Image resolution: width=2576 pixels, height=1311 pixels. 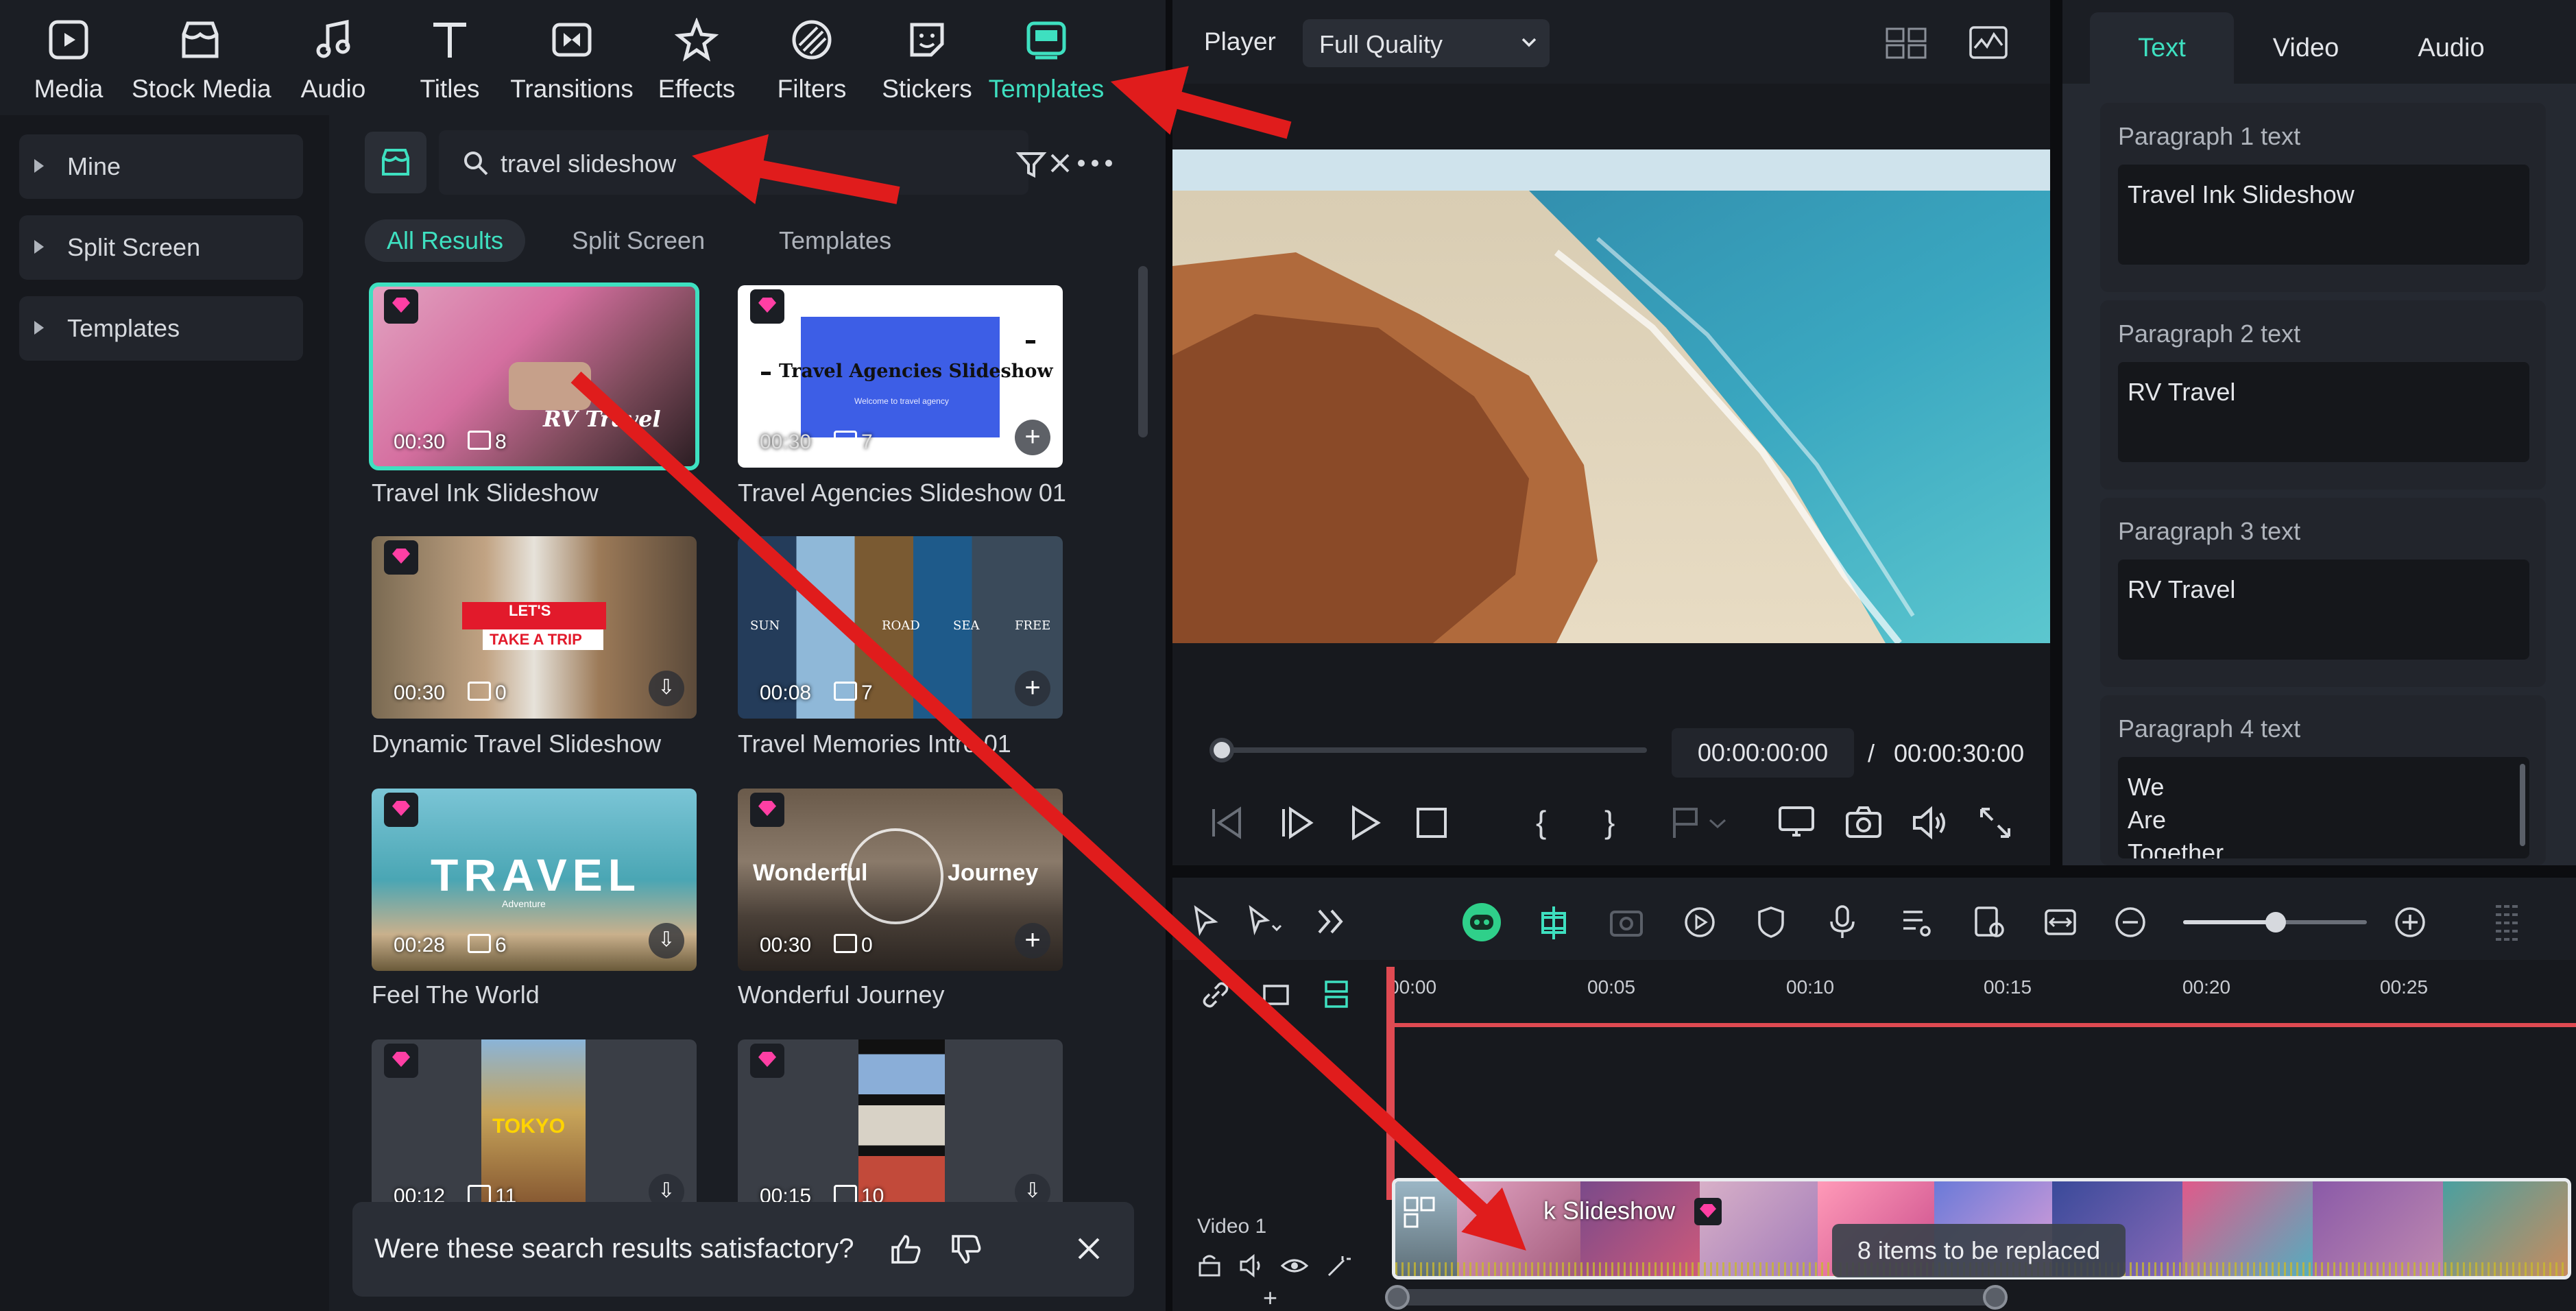 I want to click on filter-tab-all-results: All Results, so click(x=445, y=240).